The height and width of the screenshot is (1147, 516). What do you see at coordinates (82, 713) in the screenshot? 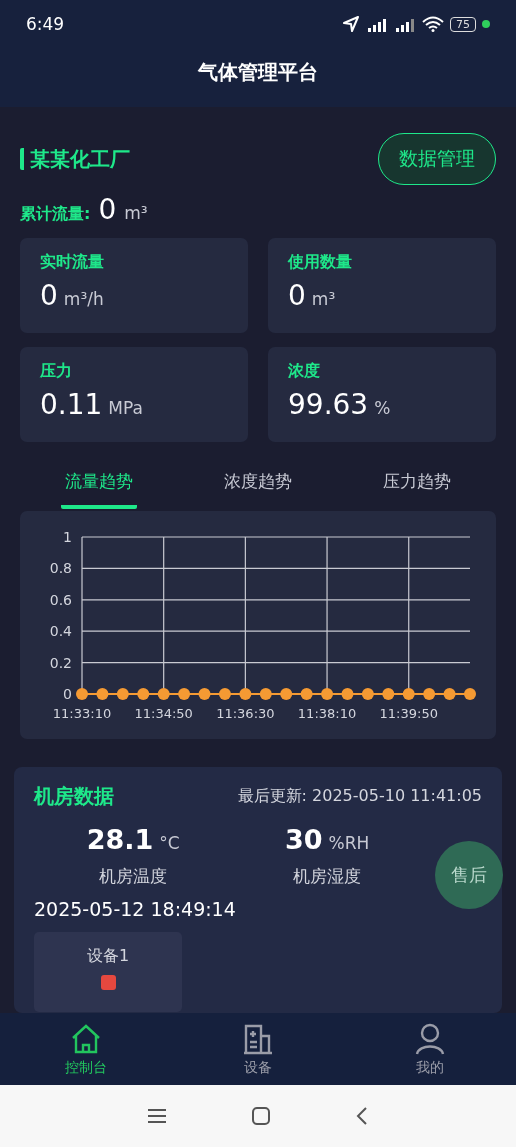
I see `x-tick-label: 11:33:10` at bounding box center [82, 713].